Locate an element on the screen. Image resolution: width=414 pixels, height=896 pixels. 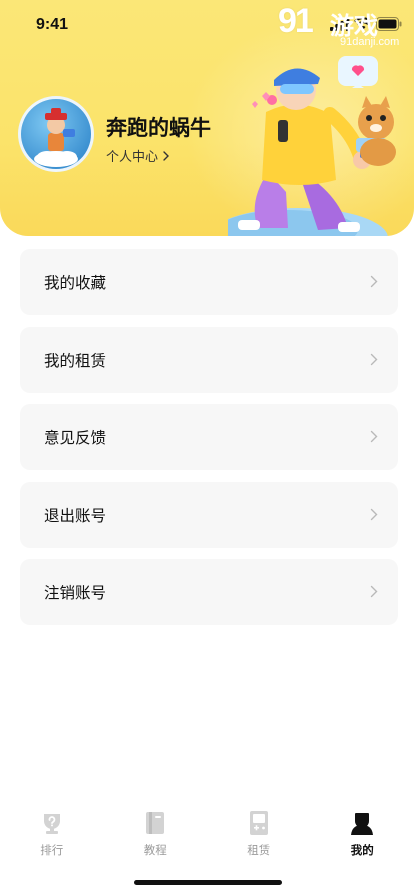
menu-item-label: 我的收藏 is located at coordinates (75, 283).